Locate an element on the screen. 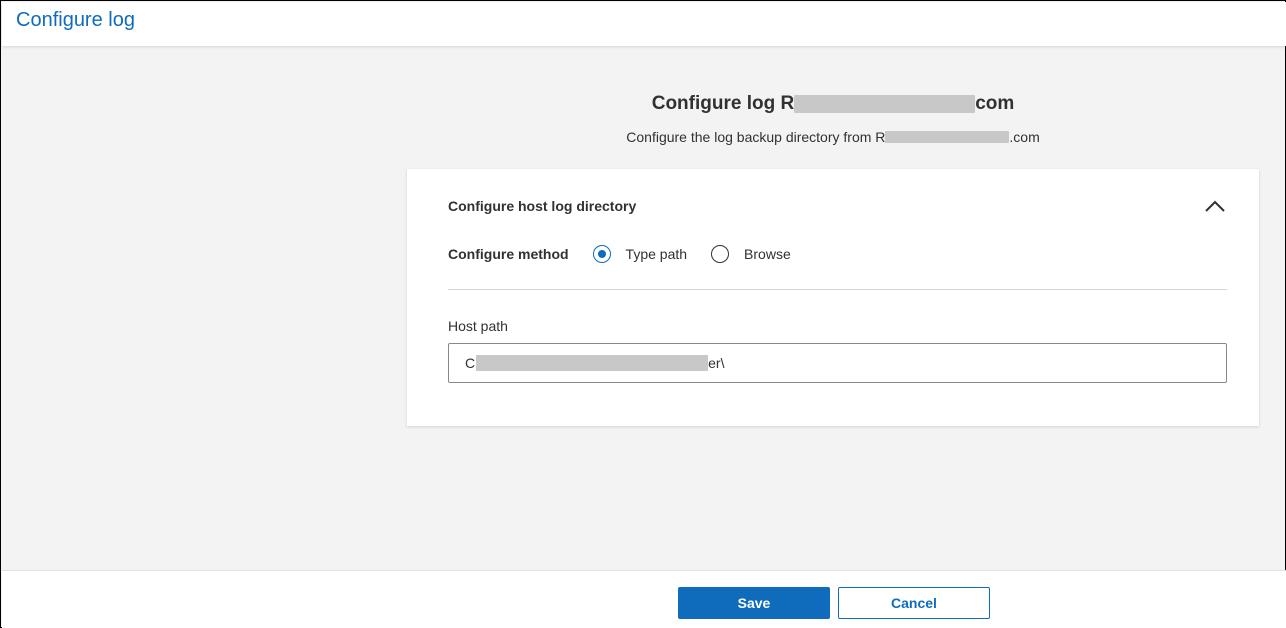 Image resolution: width=1286 pixels, height=628 pixels. redacted-path is located at coordinates (592, 363).